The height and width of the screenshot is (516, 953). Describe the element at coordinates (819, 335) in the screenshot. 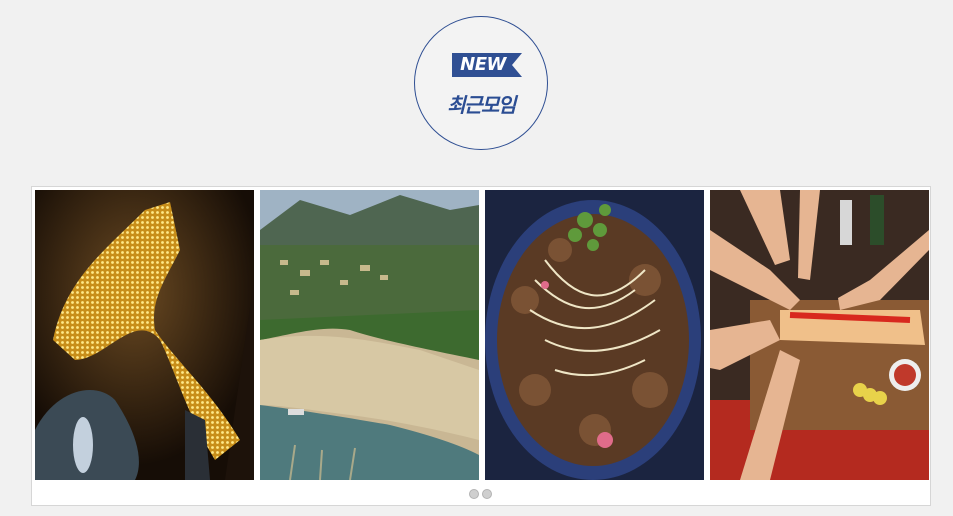

I see `slide-group-dinner` at that location.